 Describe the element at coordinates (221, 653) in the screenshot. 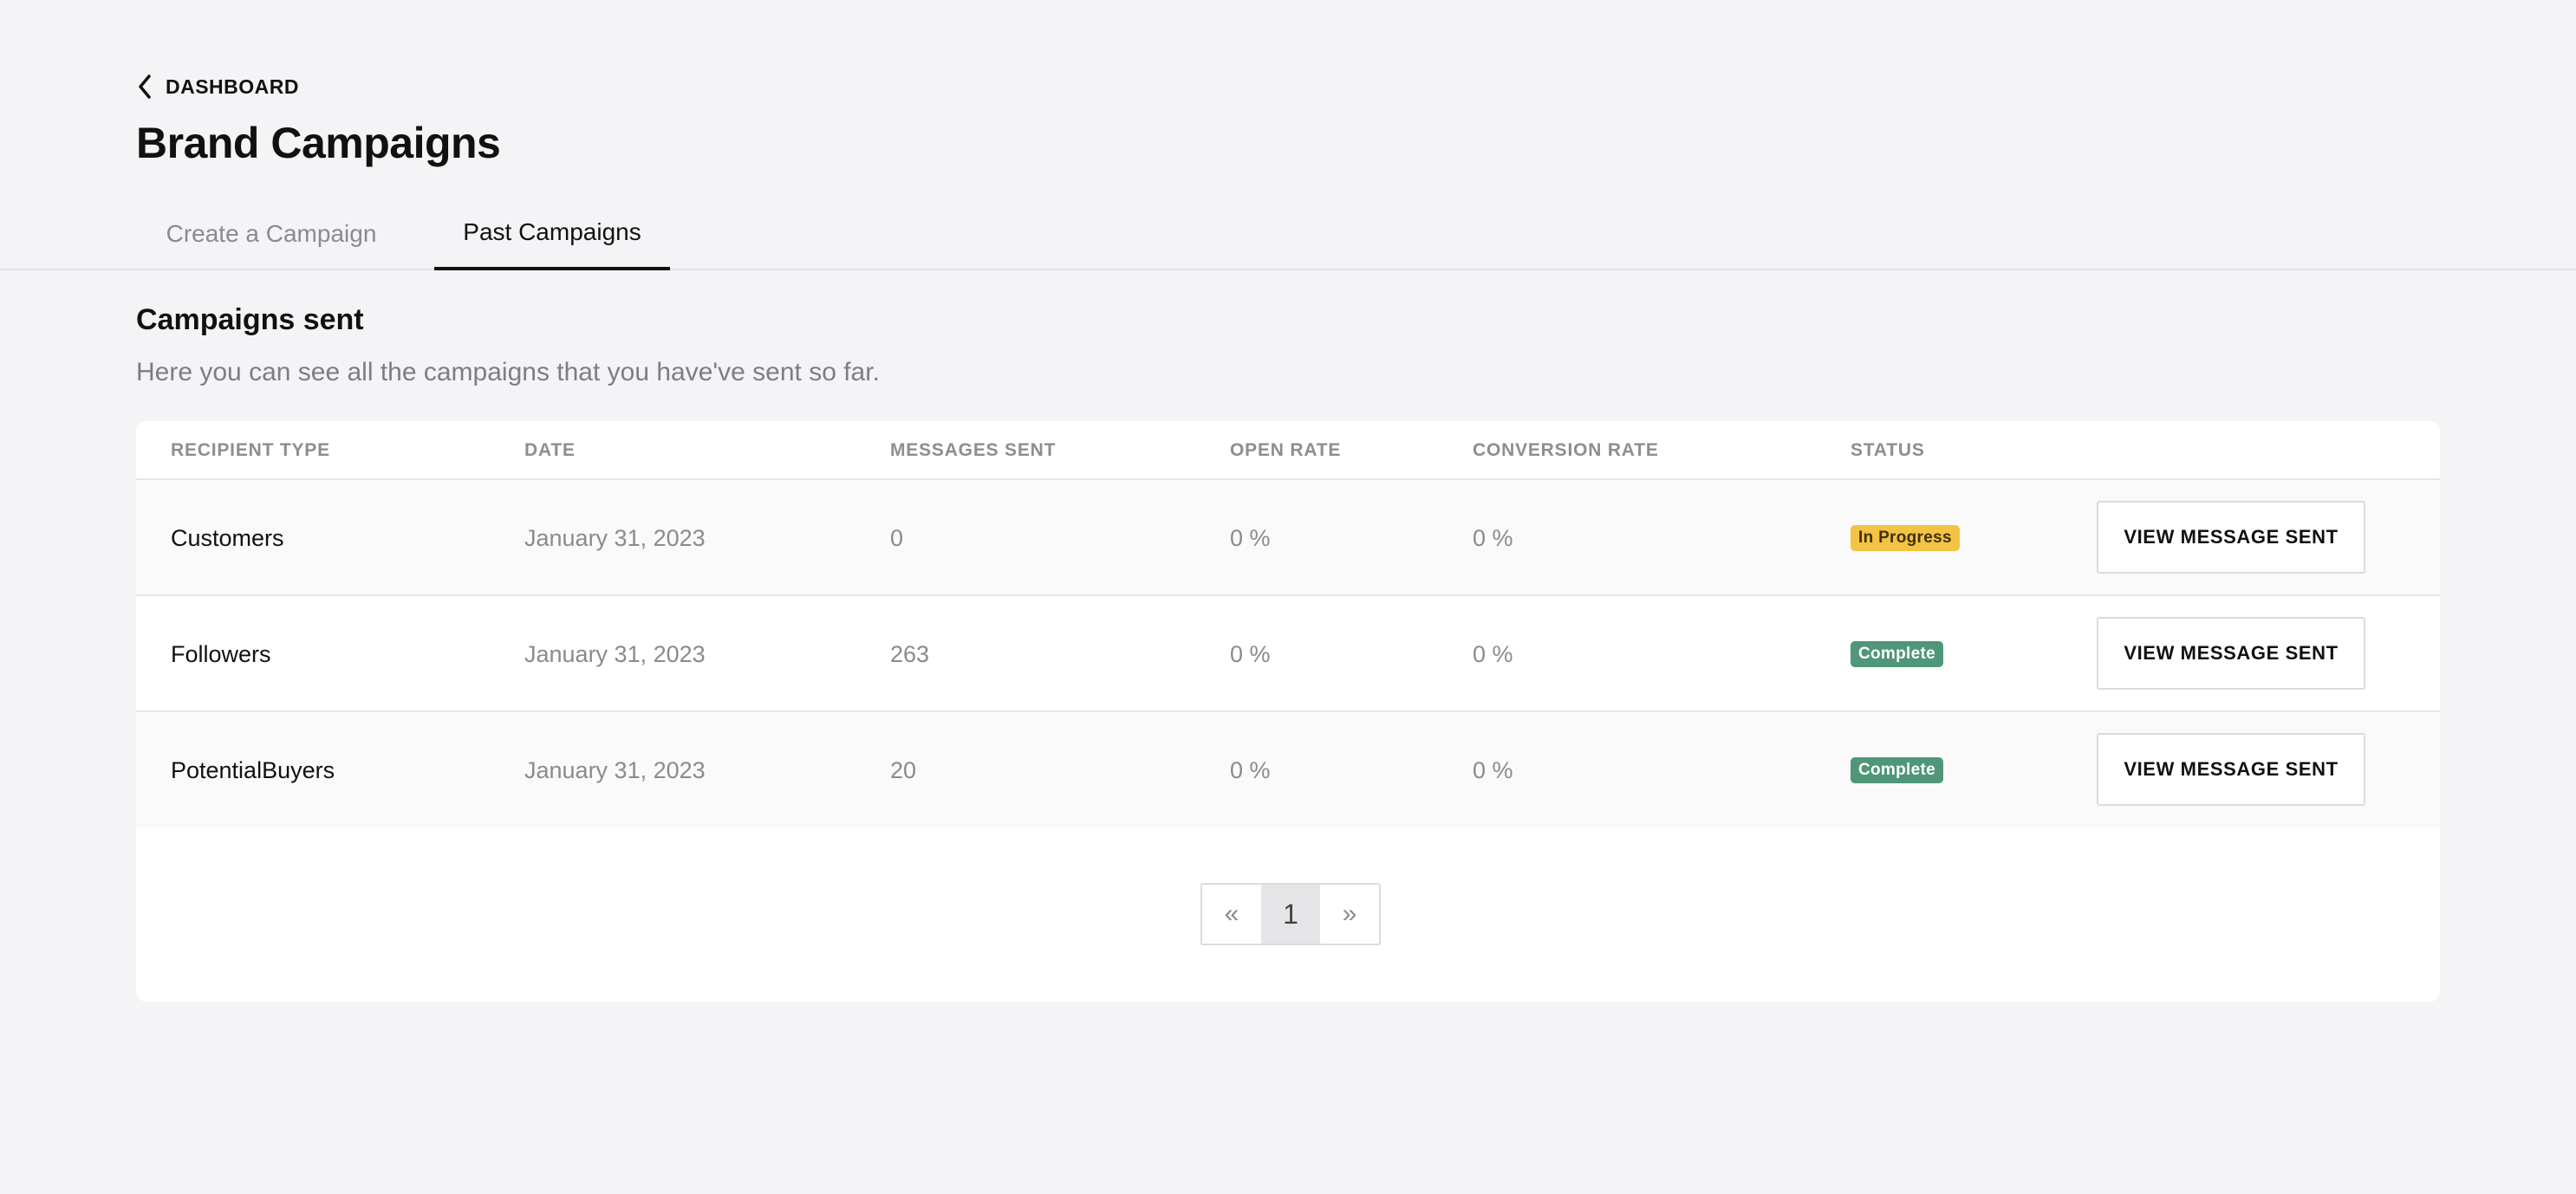

I see `recipient-type-cell: Followers` at that location.